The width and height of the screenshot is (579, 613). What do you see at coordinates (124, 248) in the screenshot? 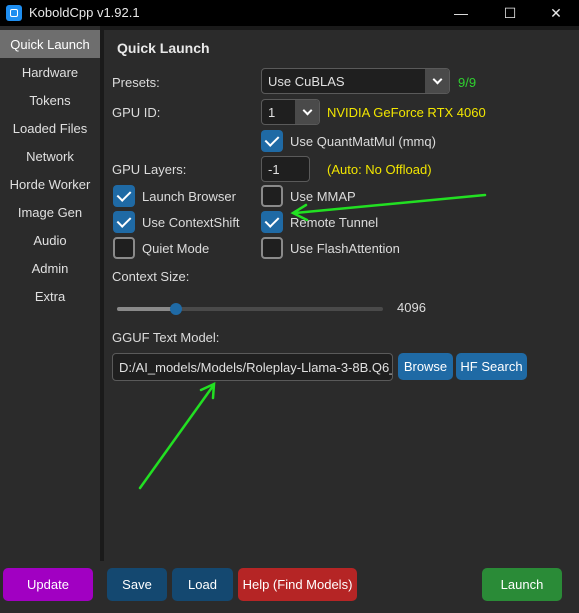
I see `quiet-mode-checkbox` at bounding box center [124, 248].